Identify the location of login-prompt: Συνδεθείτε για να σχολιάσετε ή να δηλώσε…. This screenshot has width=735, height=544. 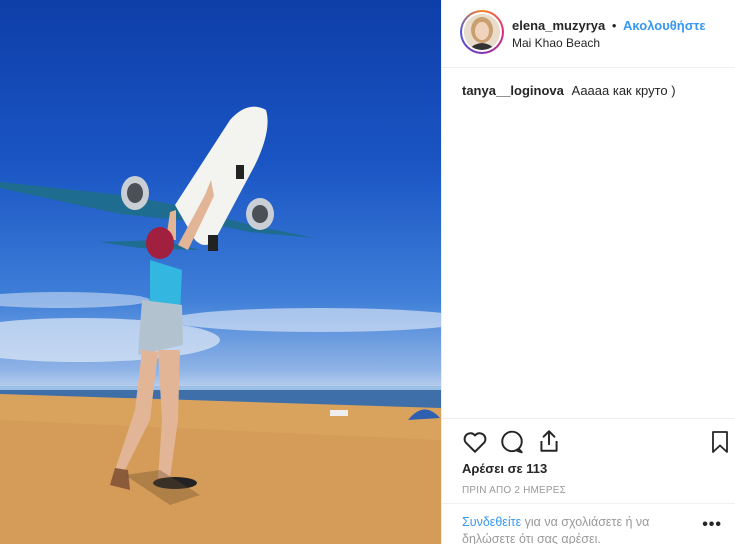
(577, 529).